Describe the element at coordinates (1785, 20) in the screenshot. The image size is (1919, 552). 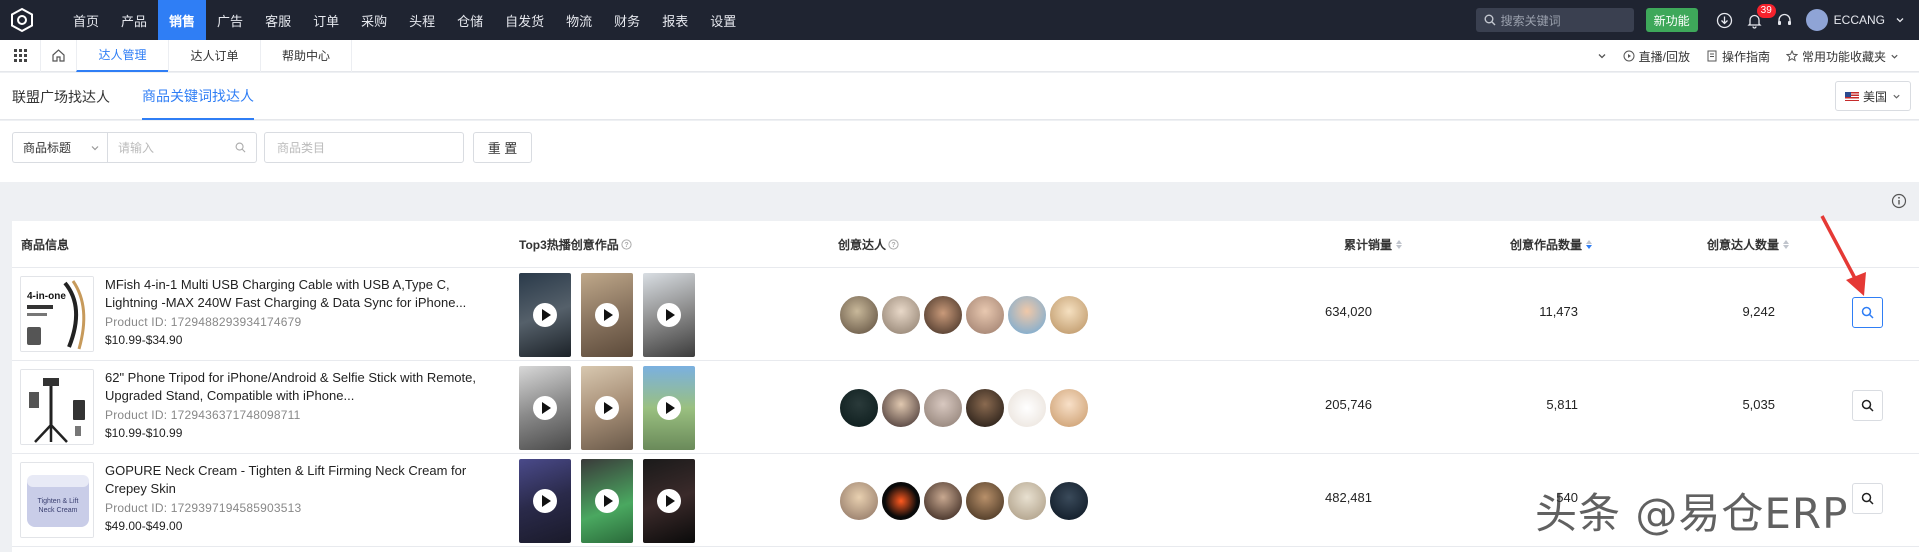
I see `headset-icon` at that location.